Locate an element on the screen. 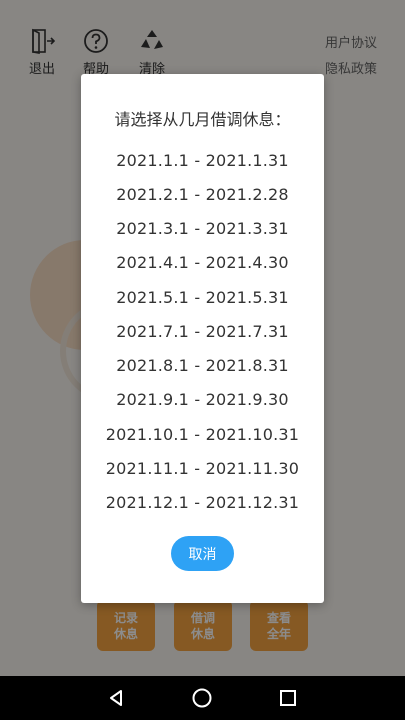 The image size is (405, 720). period-option: 2021.2.1 - 2021.2.28 is located at coordinates (202, 194).